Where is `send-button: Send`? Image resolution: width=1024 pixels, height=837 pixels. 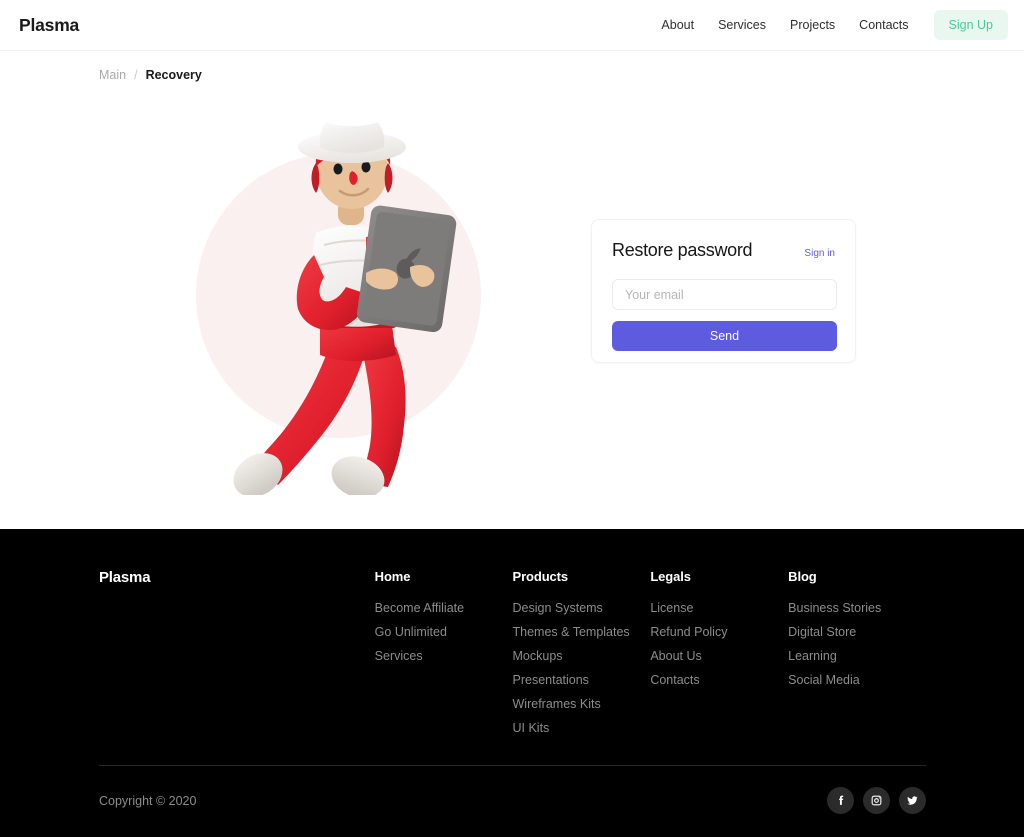 send-button: Send is located at coordinates (724, 336).